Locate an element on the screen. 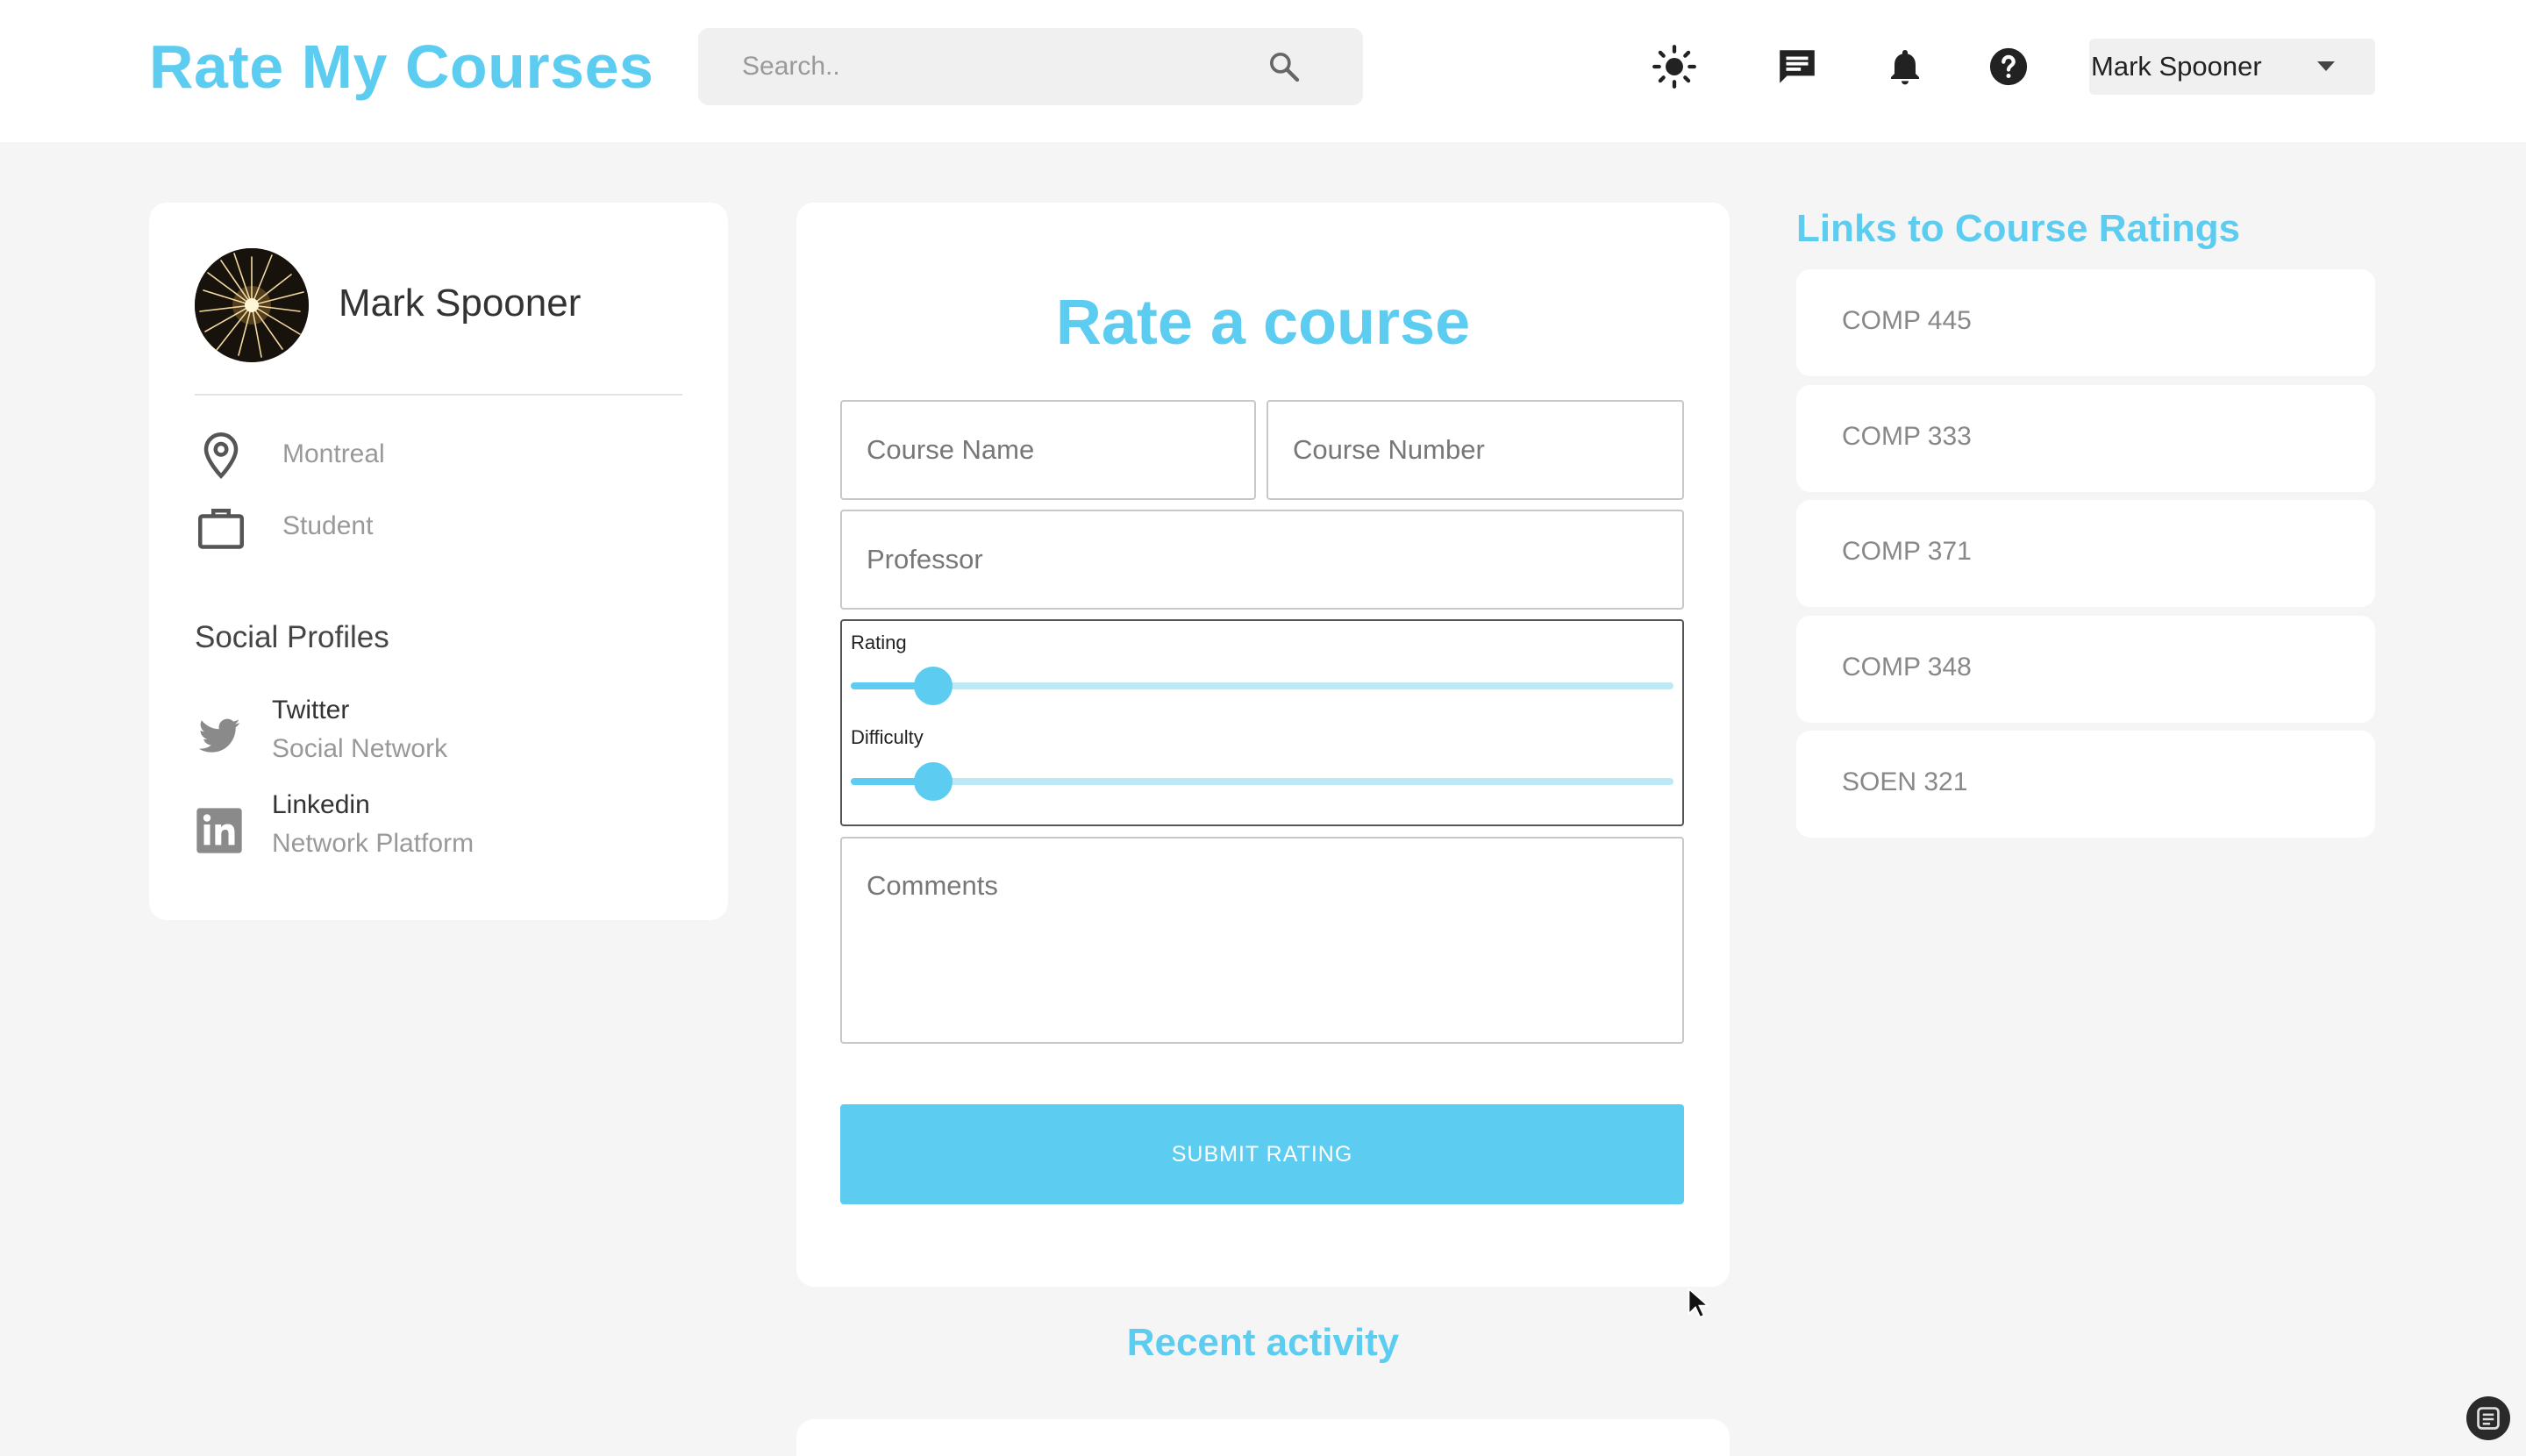  course-number-field is located at coordinates (1475, 450).